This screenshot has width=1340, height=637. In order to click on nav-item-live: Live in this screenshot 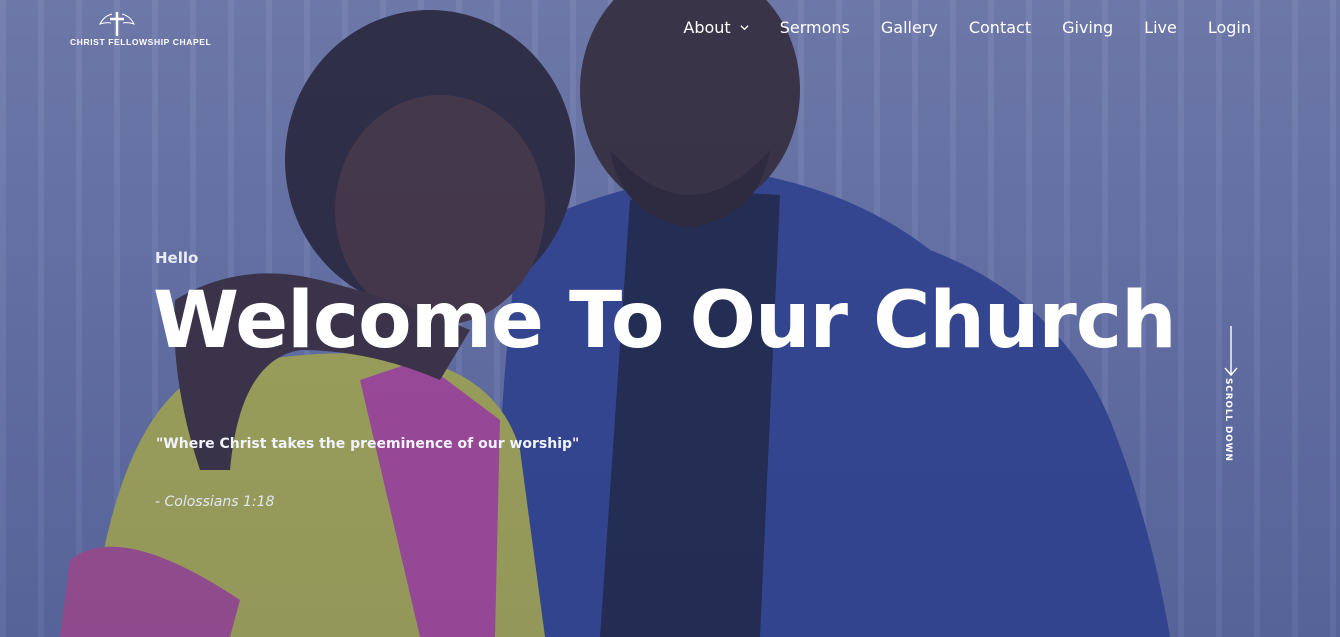, I will do `click(1160, 27)`.